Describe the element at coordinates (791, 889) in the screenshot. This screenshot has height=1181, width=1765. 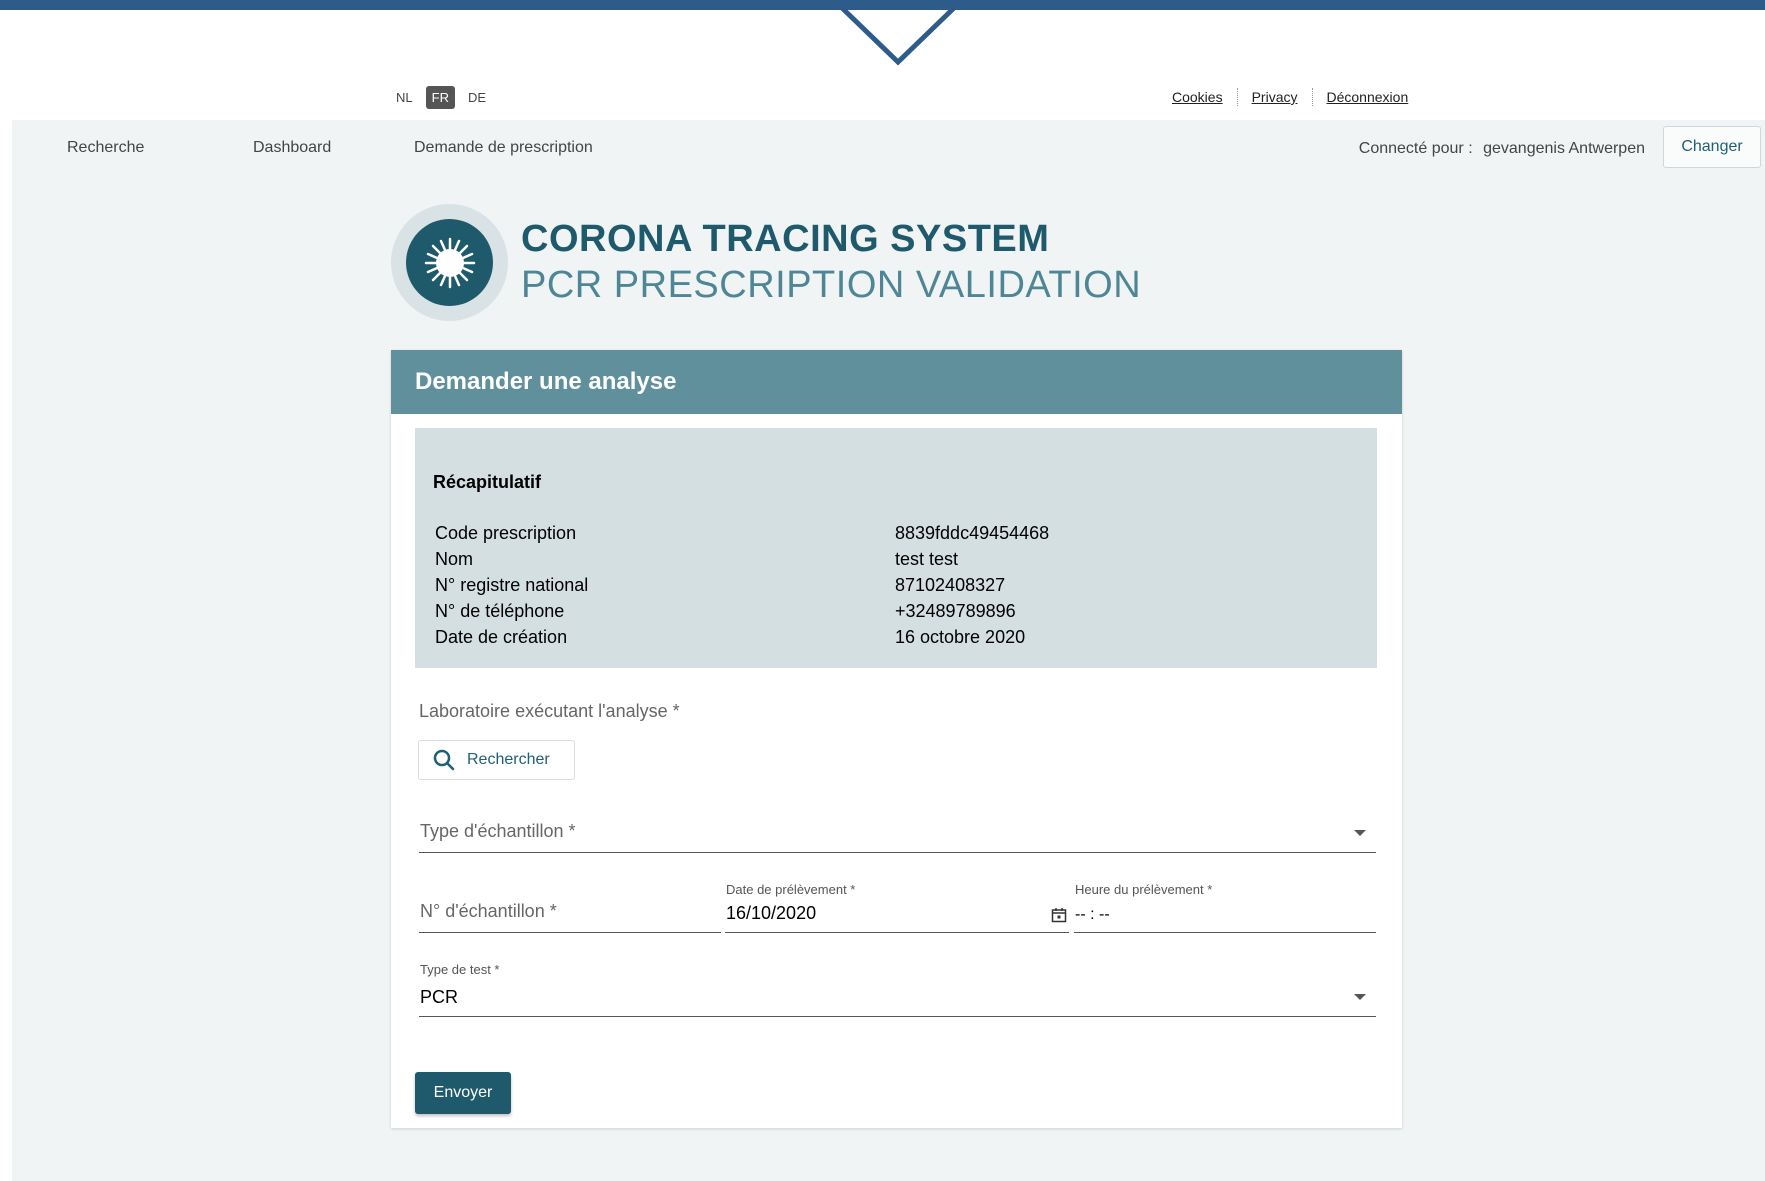
I see `collection-date-label: Date de prélèvement *` at that location.